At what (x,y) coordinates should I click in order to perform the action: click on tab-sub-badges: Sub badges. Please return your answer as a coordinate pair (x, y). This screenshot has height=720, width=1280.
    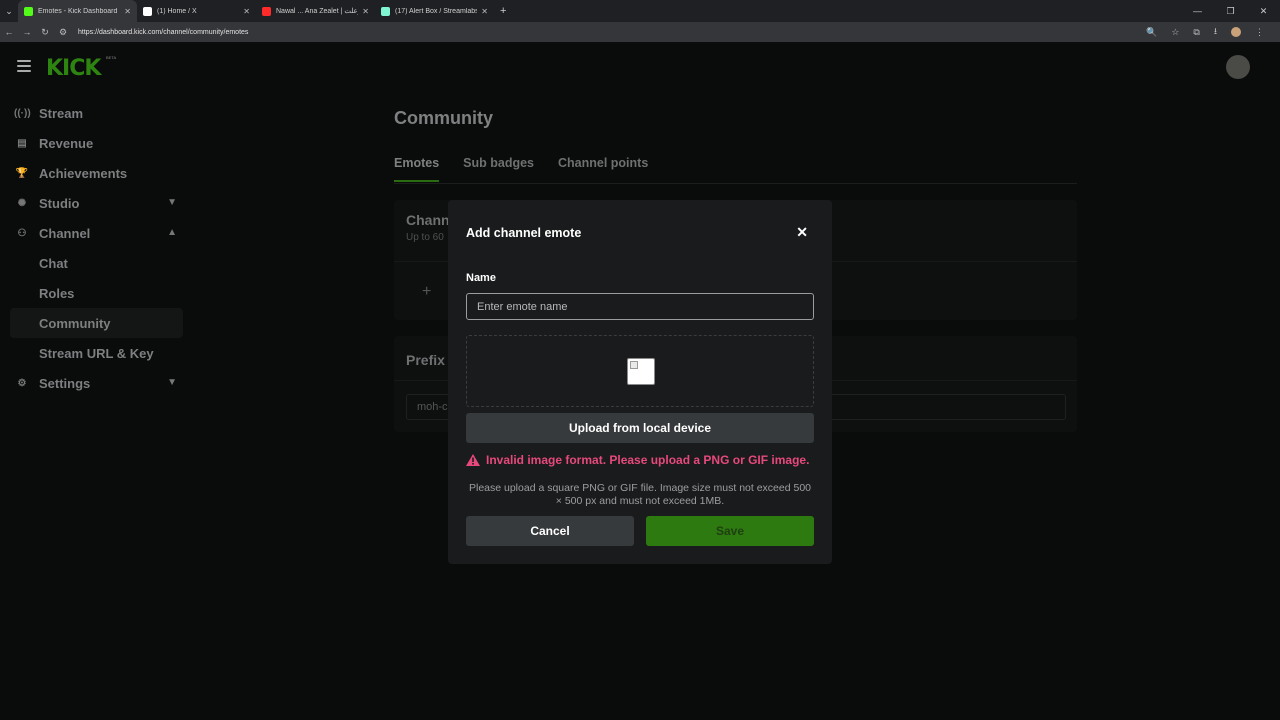
    Looking at the image, I should click on (498, 169).